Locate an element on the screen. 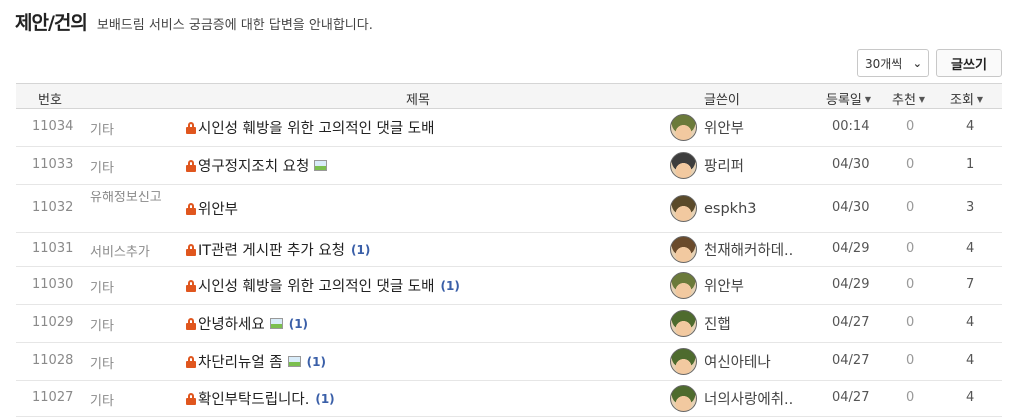 Image resolution: width=1030 pixels, height=418 pixels. post-title: 시인성 훼방을 위한 고의적인 댓글 도배 is located at coordinates (316, 129).